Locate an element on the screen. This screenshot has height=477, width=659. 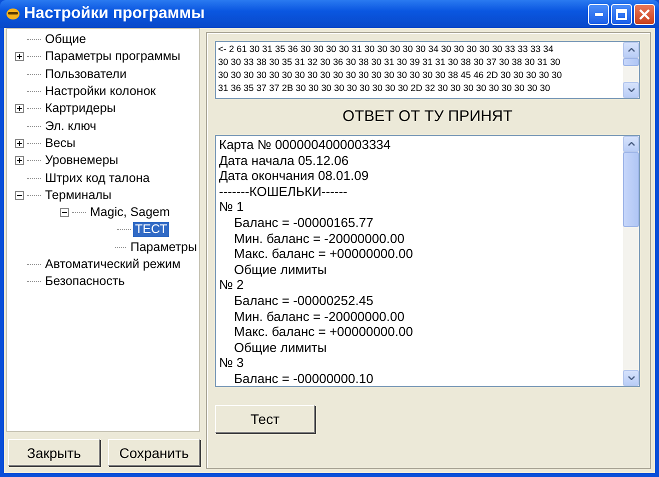
tree-item: Параметры программы is located at coordinates (112, 56).